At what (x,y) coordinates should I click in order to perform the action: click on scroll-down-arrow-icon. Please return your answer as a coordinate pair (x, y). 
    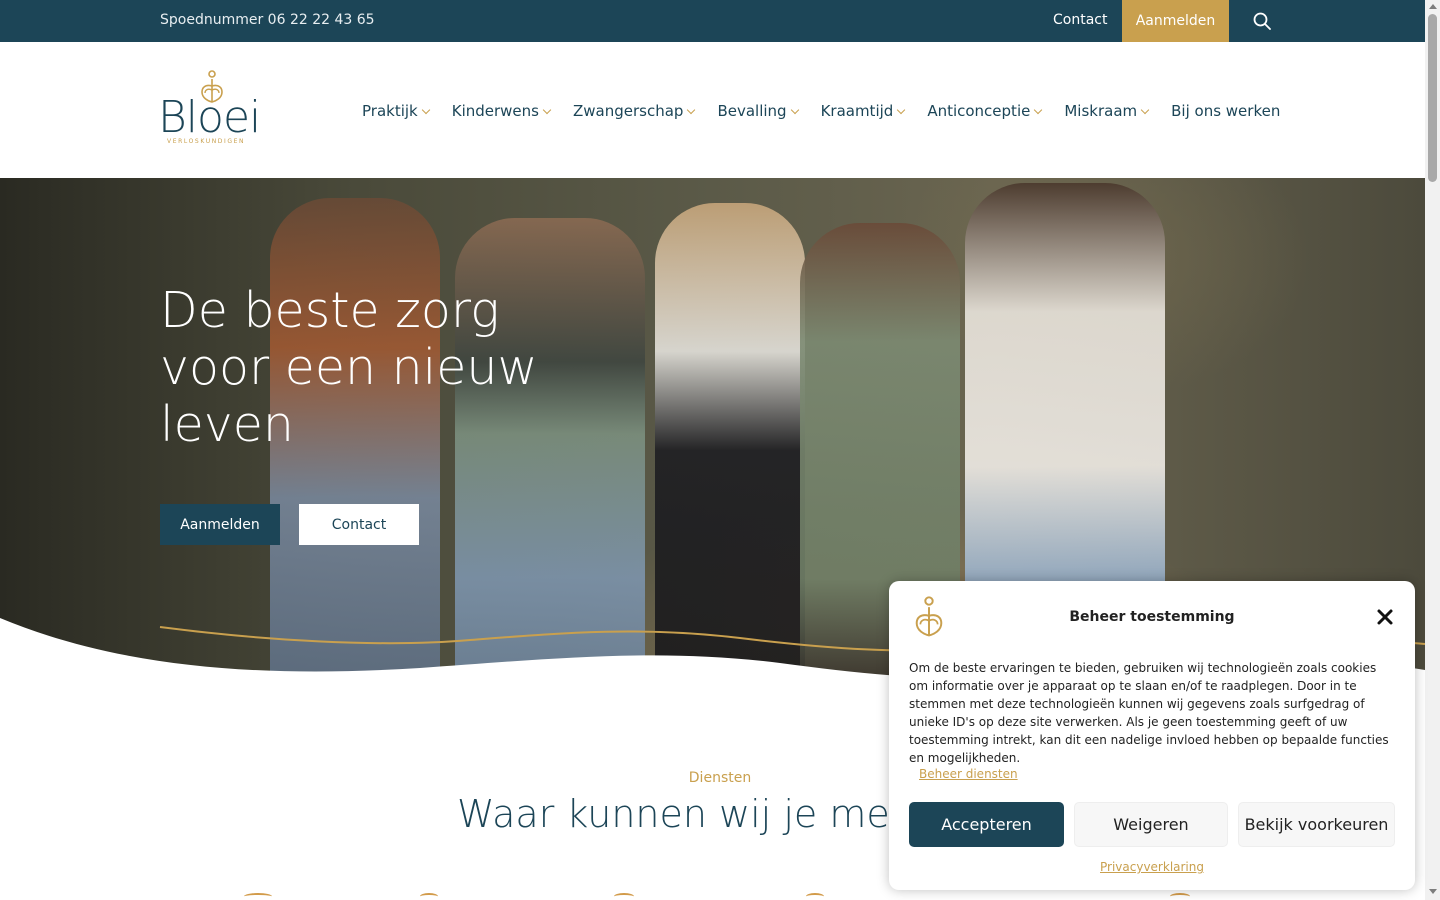
    Looking at the image, I should click on (1433, 891).